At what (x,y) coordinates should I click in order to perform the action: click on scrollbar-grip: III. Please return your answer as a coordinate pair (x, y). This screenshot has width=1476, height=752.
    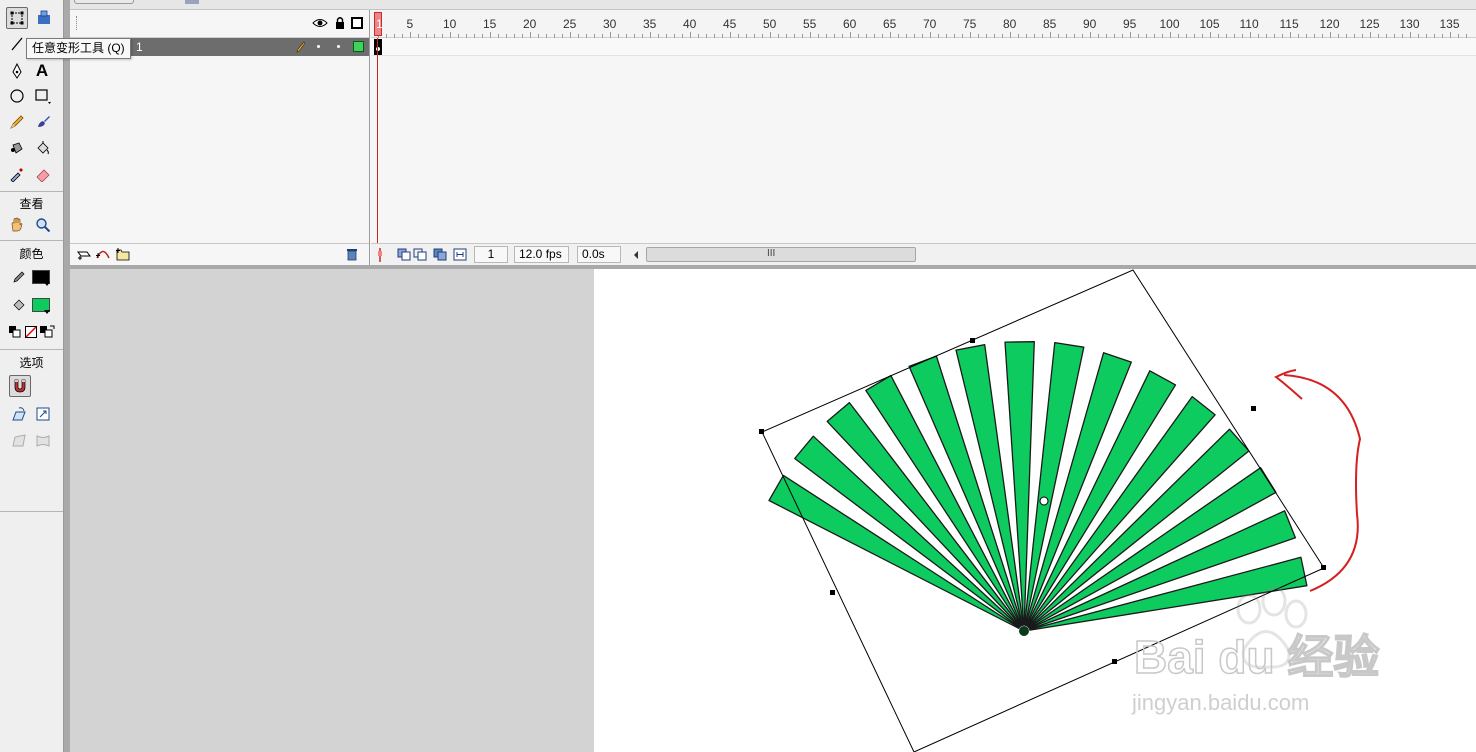
    Looking at the image, I should click on (771, 253).